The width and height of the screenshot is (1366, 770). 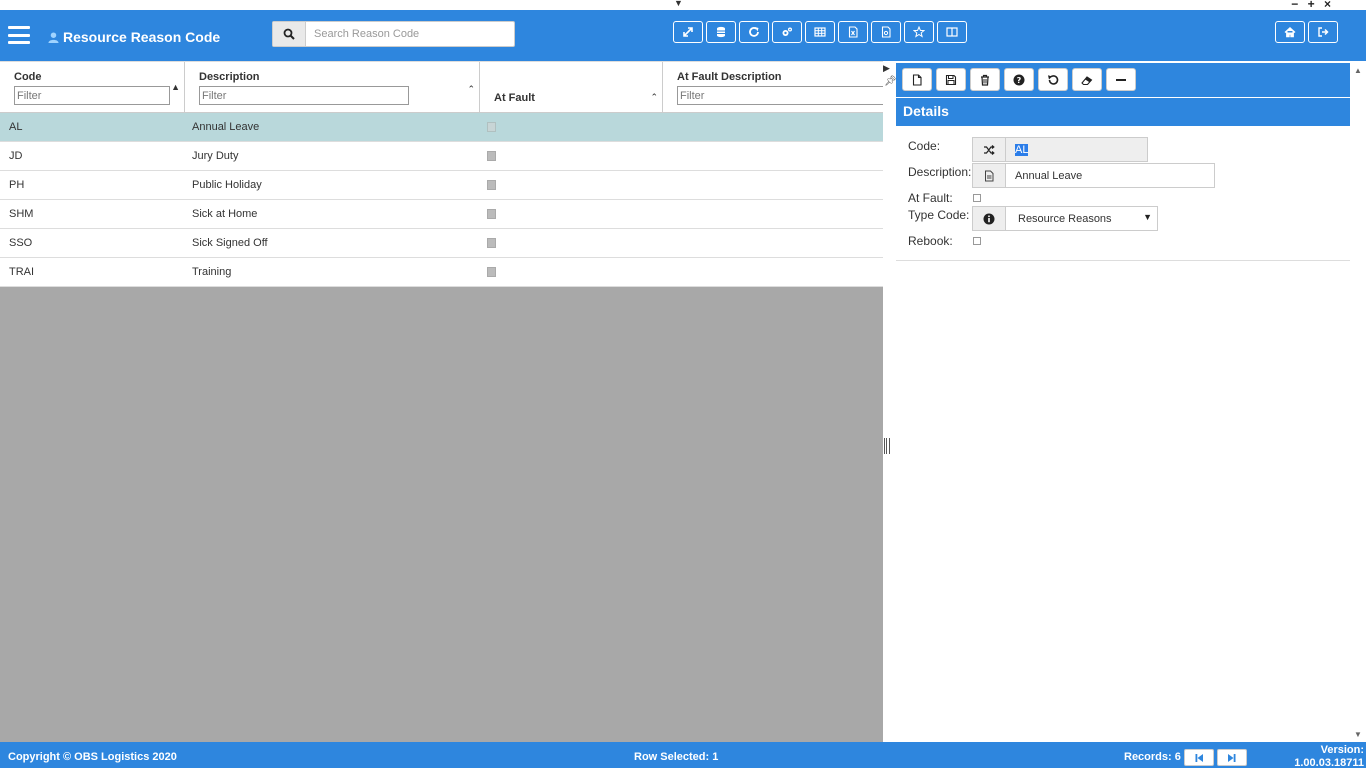 What do you see at coordinates (226, 127) in the screenshot?
I see `cell-description: Annual Leave` at bounding box center [226, 127].